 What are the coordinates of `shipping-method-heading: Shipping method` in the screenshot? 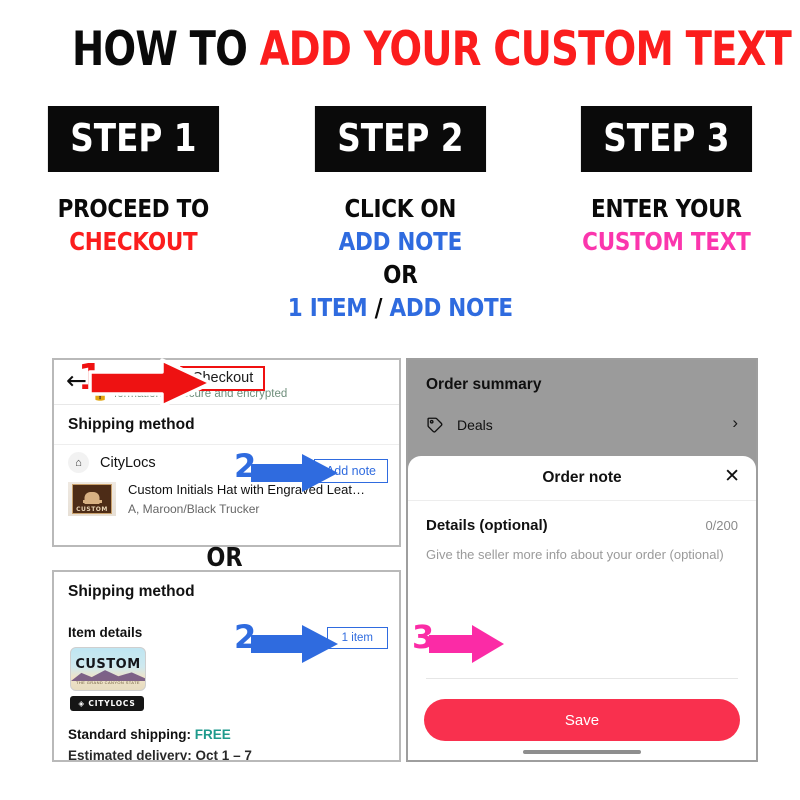 It's located at (226, 425).